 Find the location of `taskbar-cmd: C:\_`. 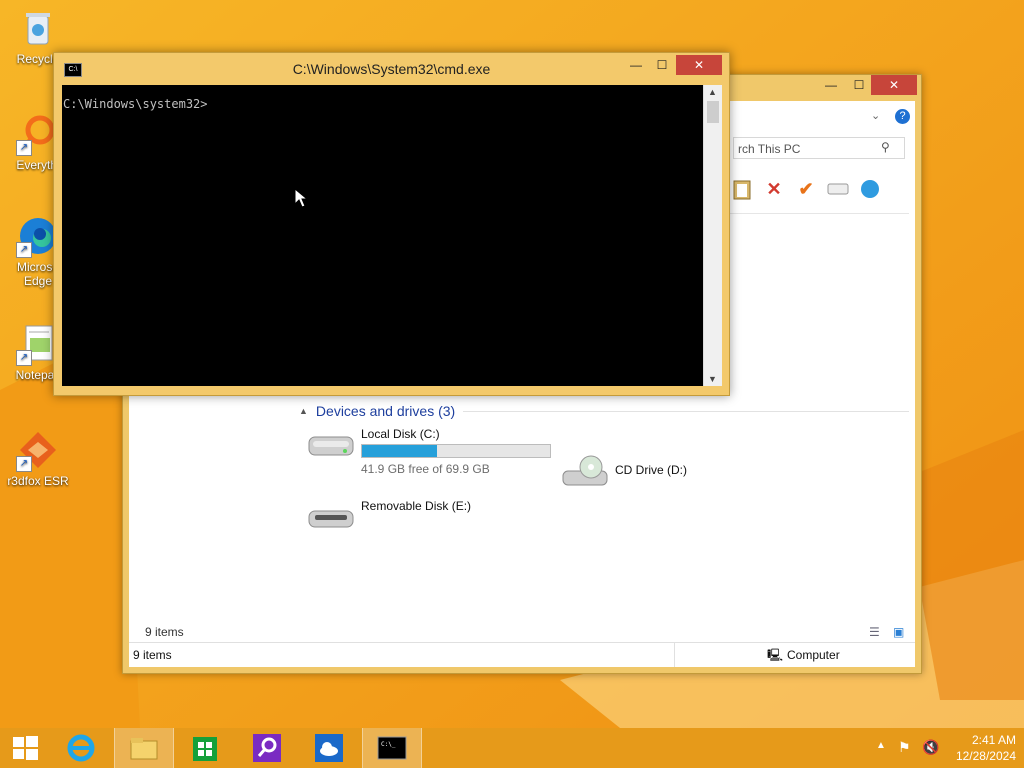

taskbar-cmd: C:\_ is located at coordinates (392, 748).